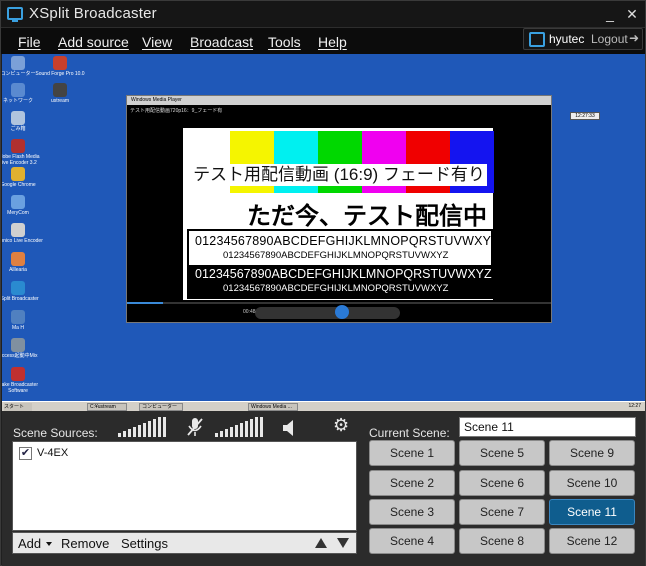  What do you see at coordinates (29, 42) in the screenshot?
I see `menu-file: File` at bounding box center [29, 42].